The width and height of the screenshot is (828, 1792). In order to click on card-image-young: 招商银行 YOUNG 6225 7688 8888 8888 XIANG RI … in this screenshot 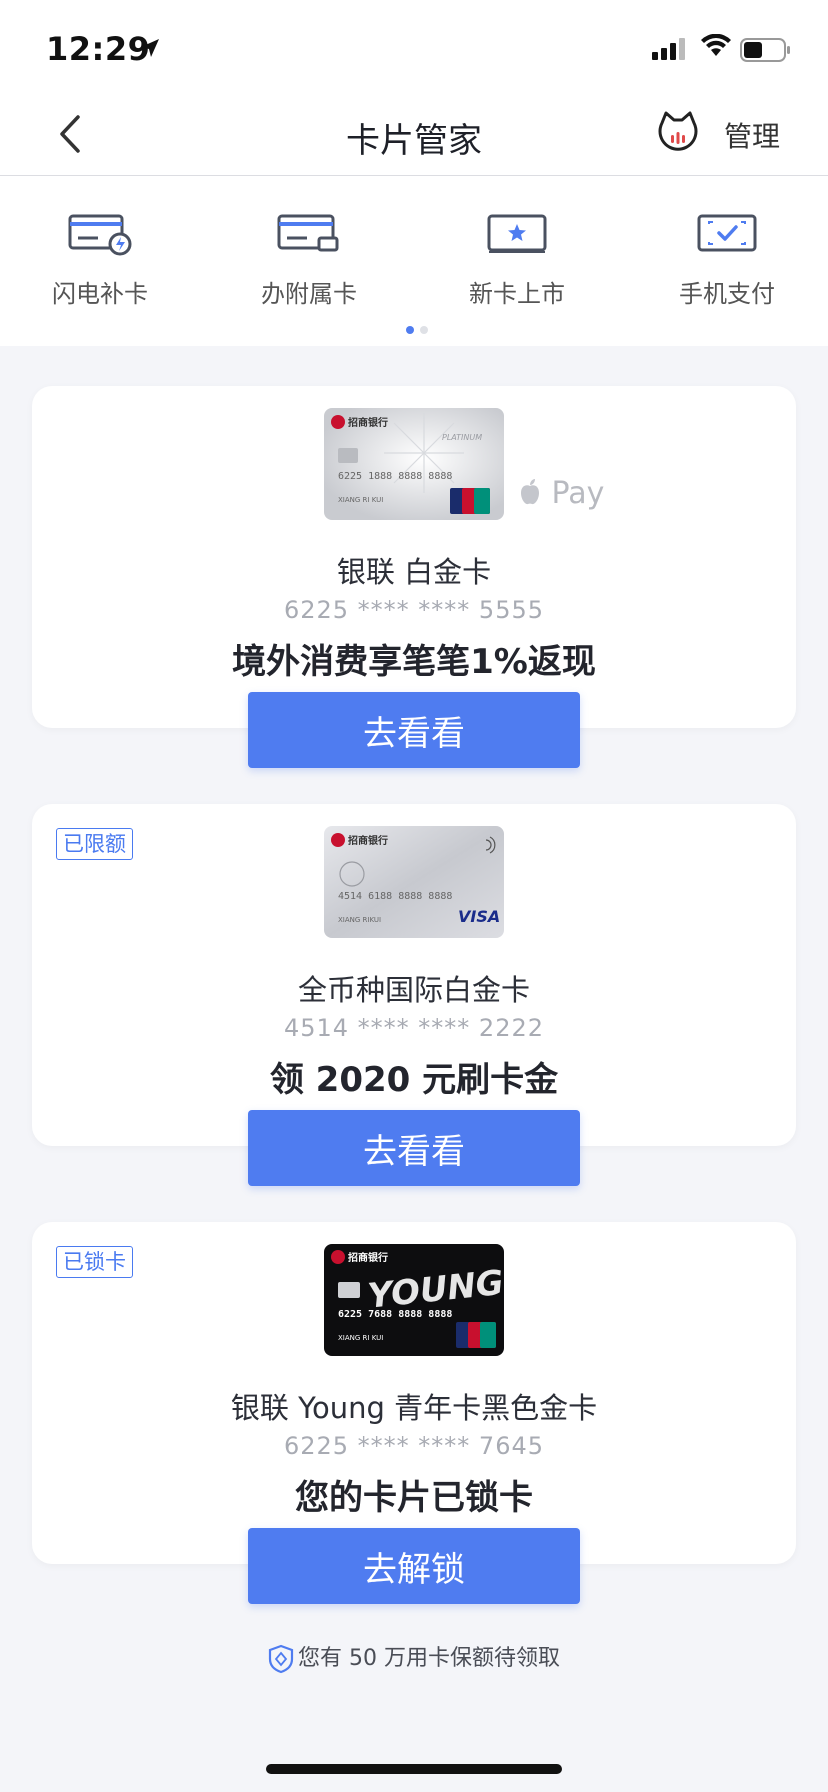, I will do `click(414, 1300)`.